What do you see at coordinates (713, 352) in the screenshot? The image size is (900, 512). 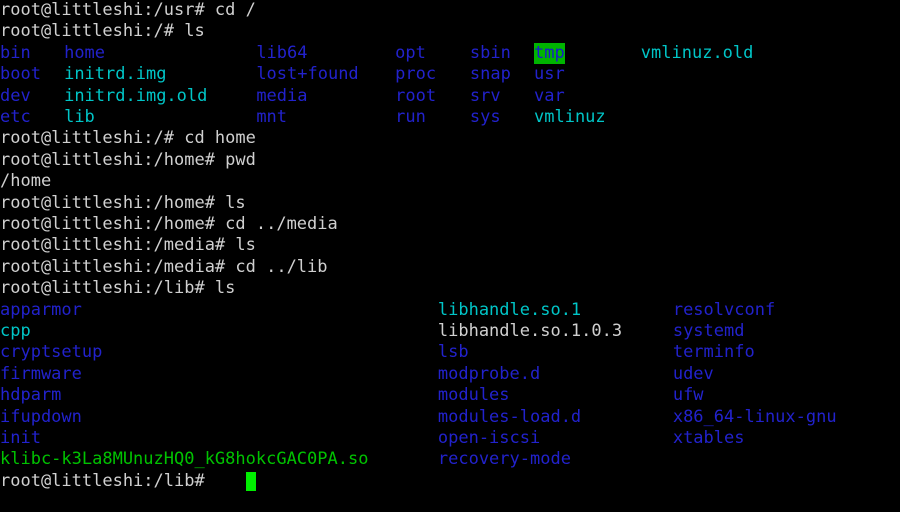 I see `terminal-text: terminfo` at bounding box center [713, 352].